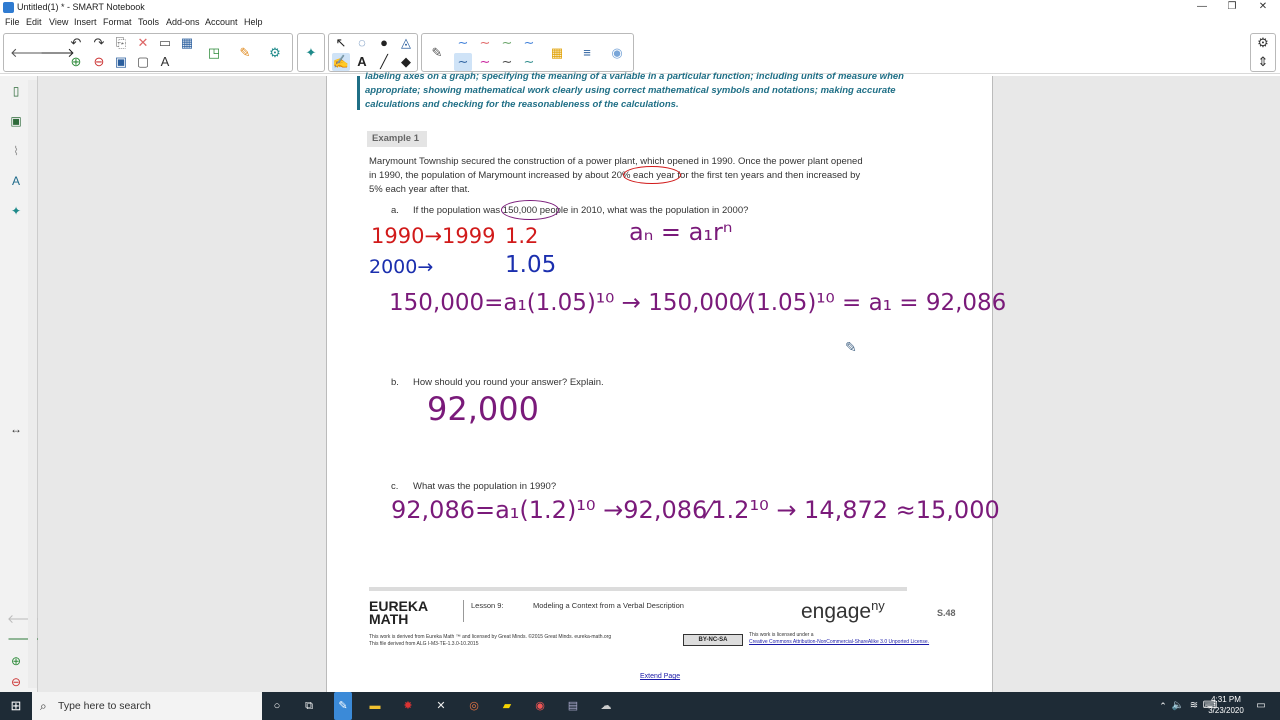 This screenshot has height=720, width=1280. What do you see at coordinates (23, 619) in the screenshot?
I see `previous-page-side-icon: 🡐` at bounding box center [23, 619].